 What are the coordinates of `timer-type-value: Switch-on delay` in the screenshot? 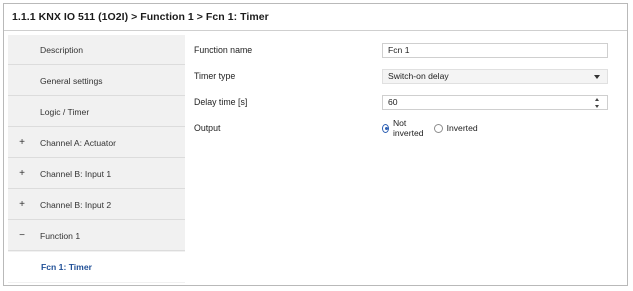 It's located at (418, 76).